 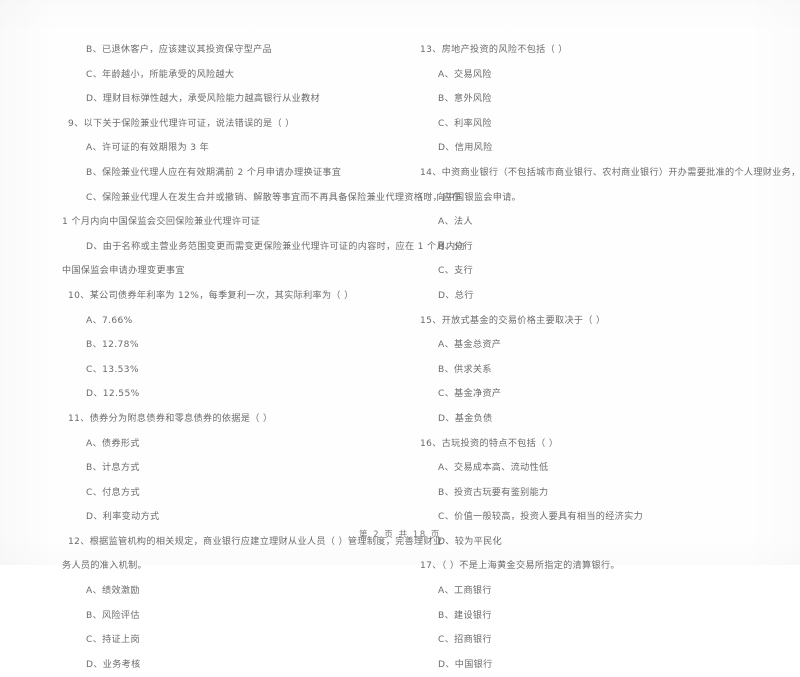 I want to click on question-option: A、工商银行, so click(x=465, y=591).